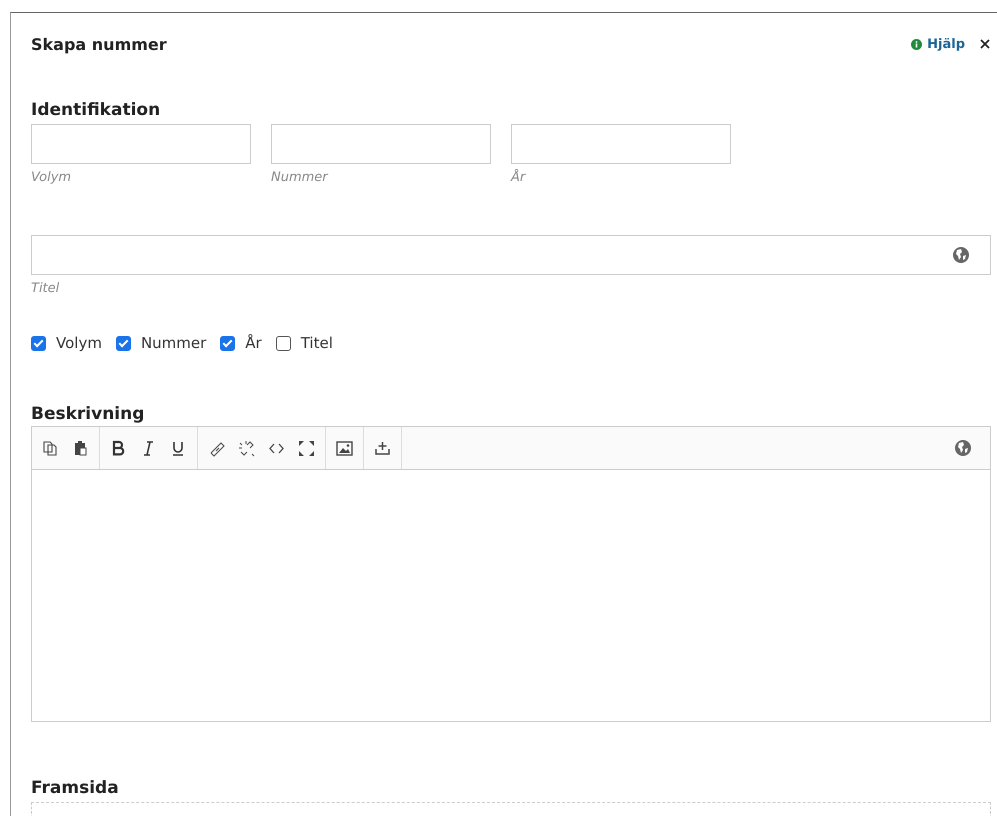 This screenshot has width=997, height=816. Describe the element at coordinates (344, 448) in the screenshot. I see `image-icon` at that location.